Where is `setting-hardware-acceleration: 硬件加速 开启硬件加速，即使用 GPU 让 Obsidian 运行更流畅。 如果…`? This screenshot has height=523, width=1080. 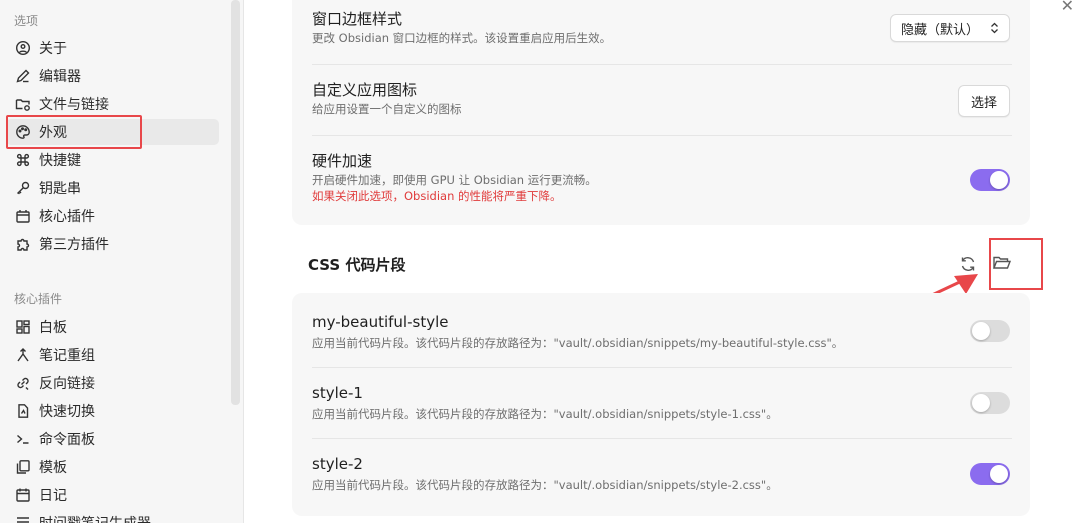 setting-hardware-acceleration: 硬件加速 开启硬件加速，即使用 GPU 让 Obsidian 运行更流畅。 如果… is located at coordinates (662, 177).